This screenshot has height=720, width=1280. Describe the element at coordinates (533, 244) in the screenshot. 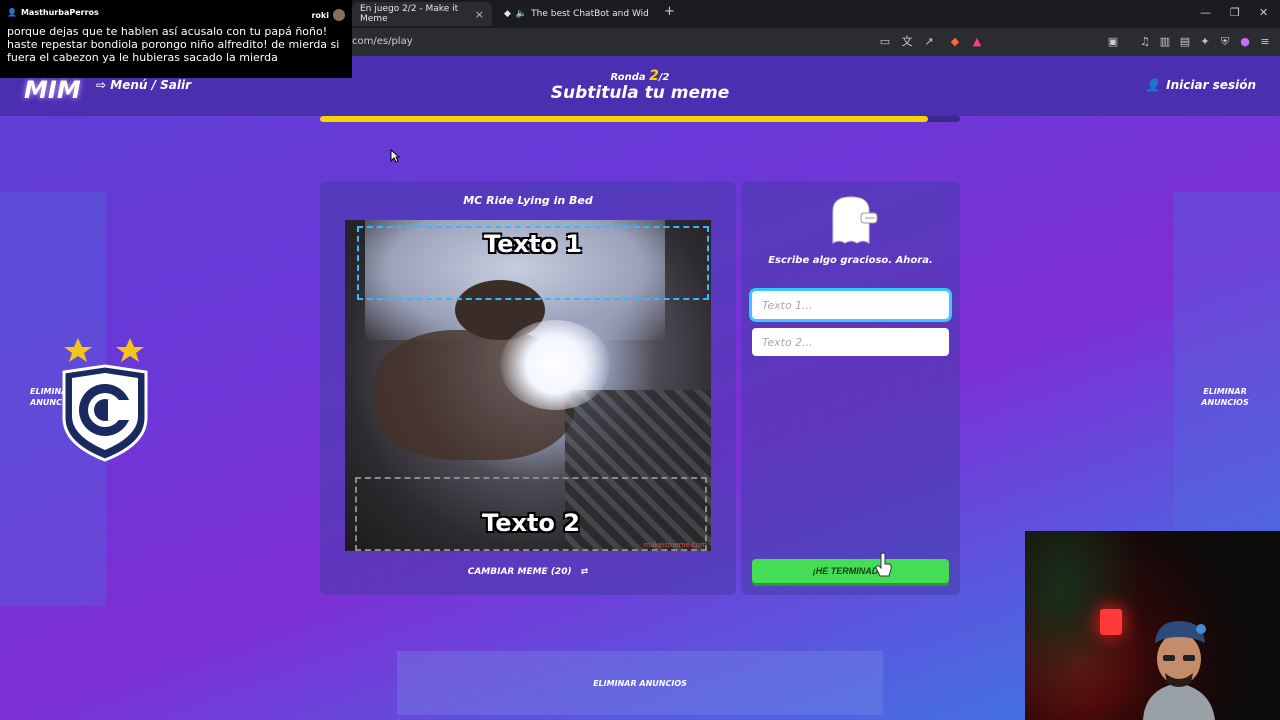

I see `meme-text-1: Texto 1` at that location.